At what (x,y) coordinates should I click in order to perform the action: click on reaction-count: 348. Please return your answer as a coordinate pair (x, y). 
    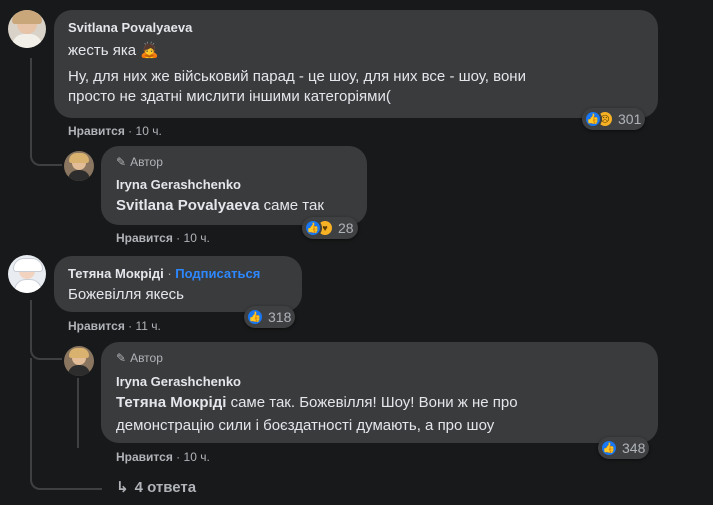
    Looking at the image, I should click on (634, 448).